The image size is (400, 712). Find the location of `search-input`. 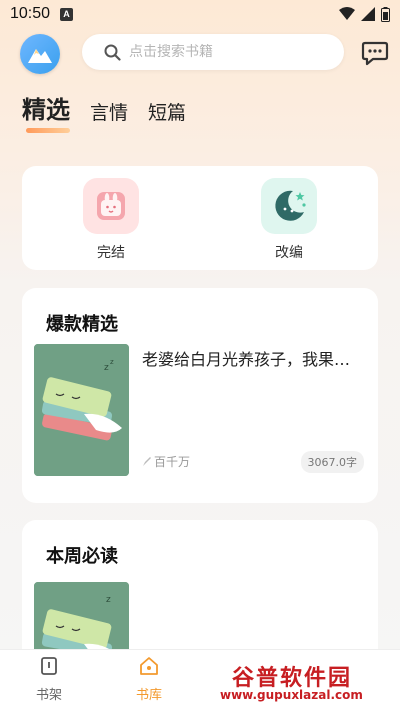

search-input is located at coordinates (229, 52).